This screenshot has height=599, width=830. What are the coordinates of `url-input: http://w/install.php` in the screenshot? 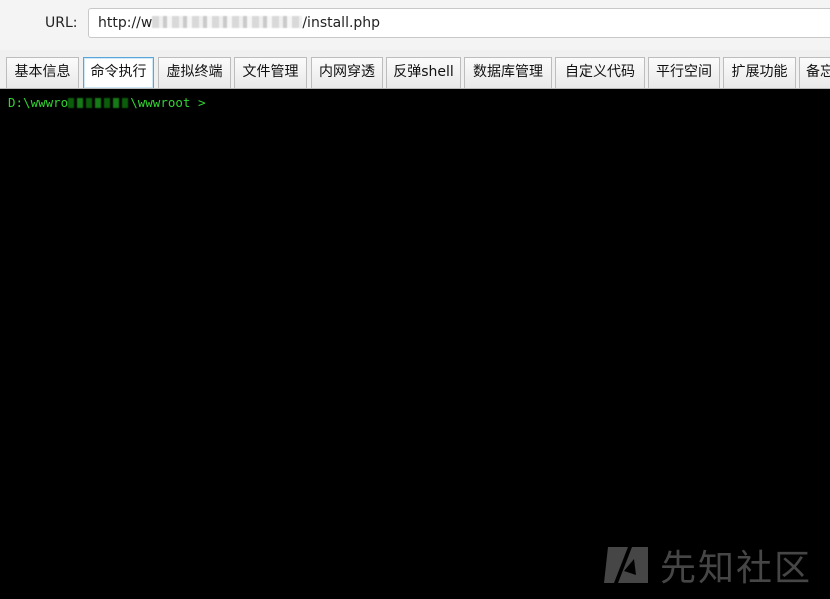 It's located at (459, 23).